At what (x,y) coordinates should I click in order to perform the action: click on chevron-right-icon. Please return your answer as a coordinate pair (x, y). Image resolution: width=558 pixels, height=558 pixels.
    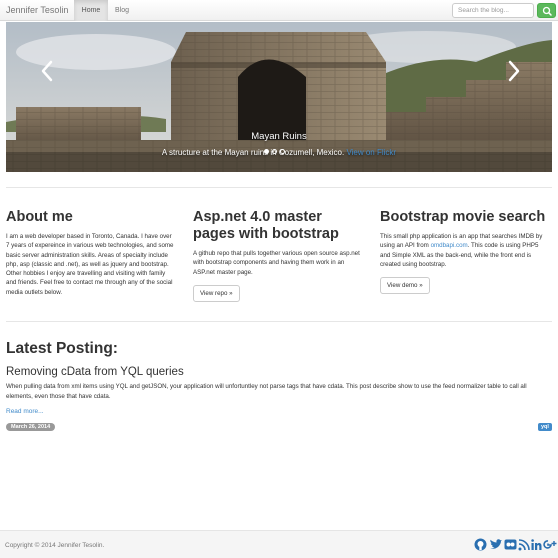
    Looking at the image, I should click on (514, 71).